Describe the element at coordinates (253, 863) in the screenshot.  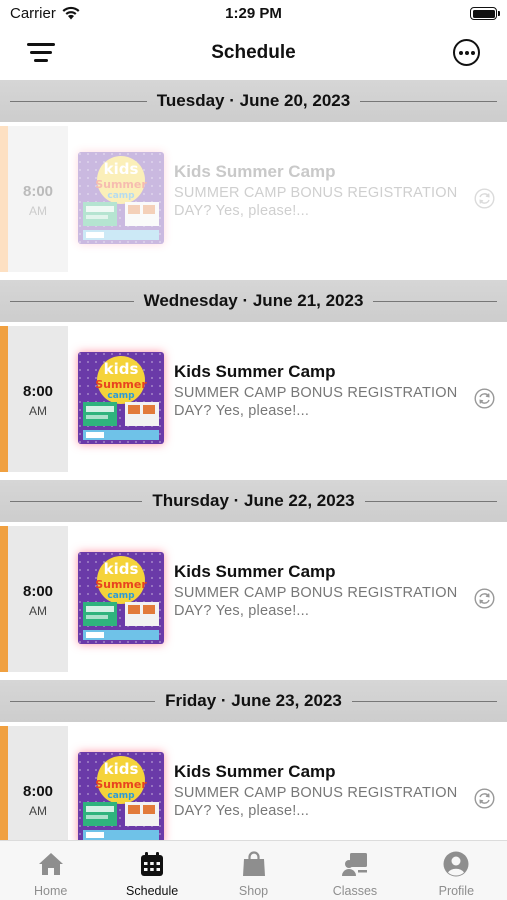
I see `shopping-bag-icon` at that location.